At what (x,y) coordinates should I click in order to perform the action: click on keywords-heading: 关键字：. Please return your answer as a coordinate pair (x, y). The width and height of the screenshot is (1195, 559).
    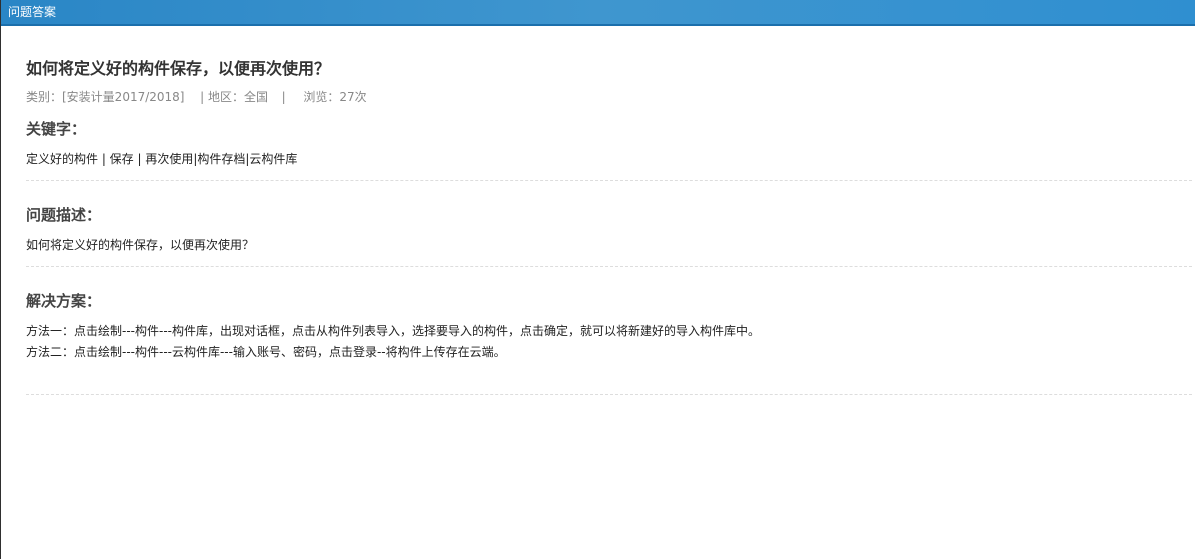
    Looking at the image, I should click on (56, 129).